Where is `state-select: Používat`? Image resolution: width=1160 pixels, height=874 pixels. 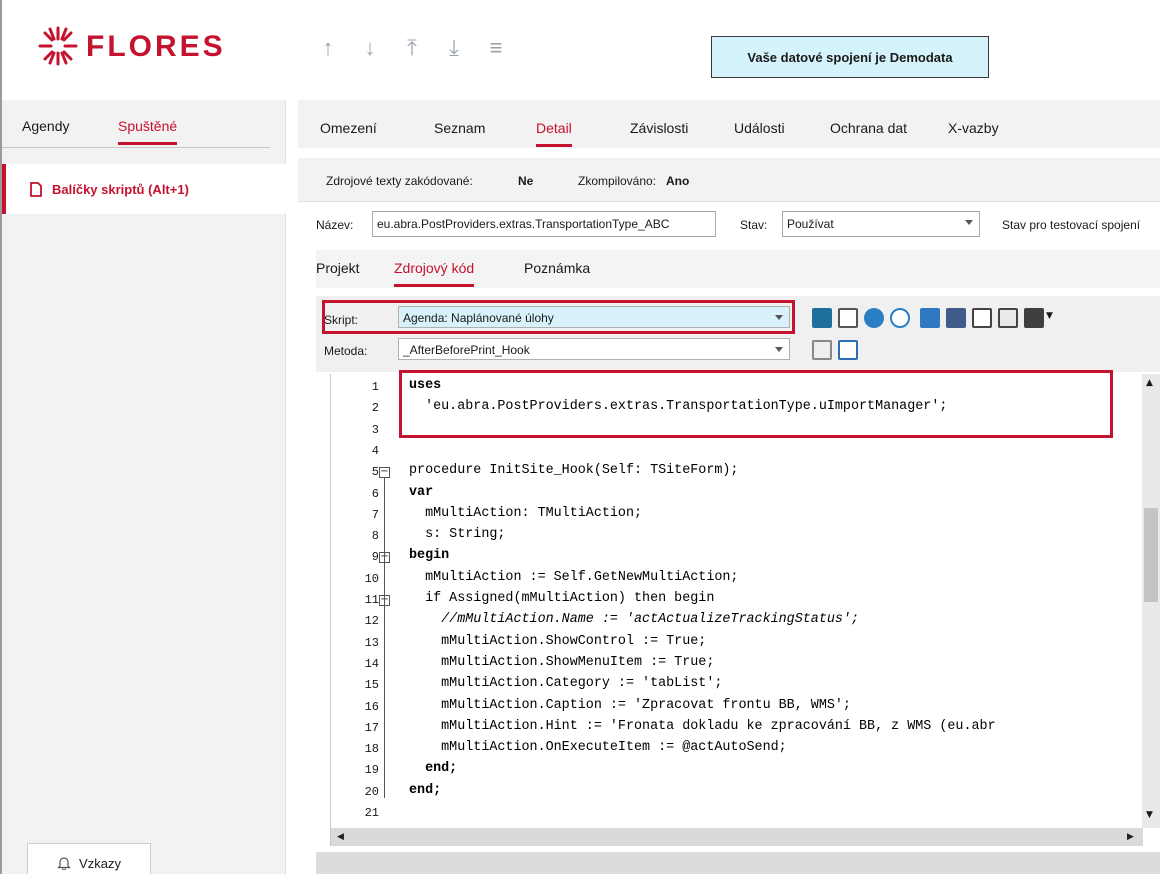 state-select: Používat is located at coordinates (881, 224).